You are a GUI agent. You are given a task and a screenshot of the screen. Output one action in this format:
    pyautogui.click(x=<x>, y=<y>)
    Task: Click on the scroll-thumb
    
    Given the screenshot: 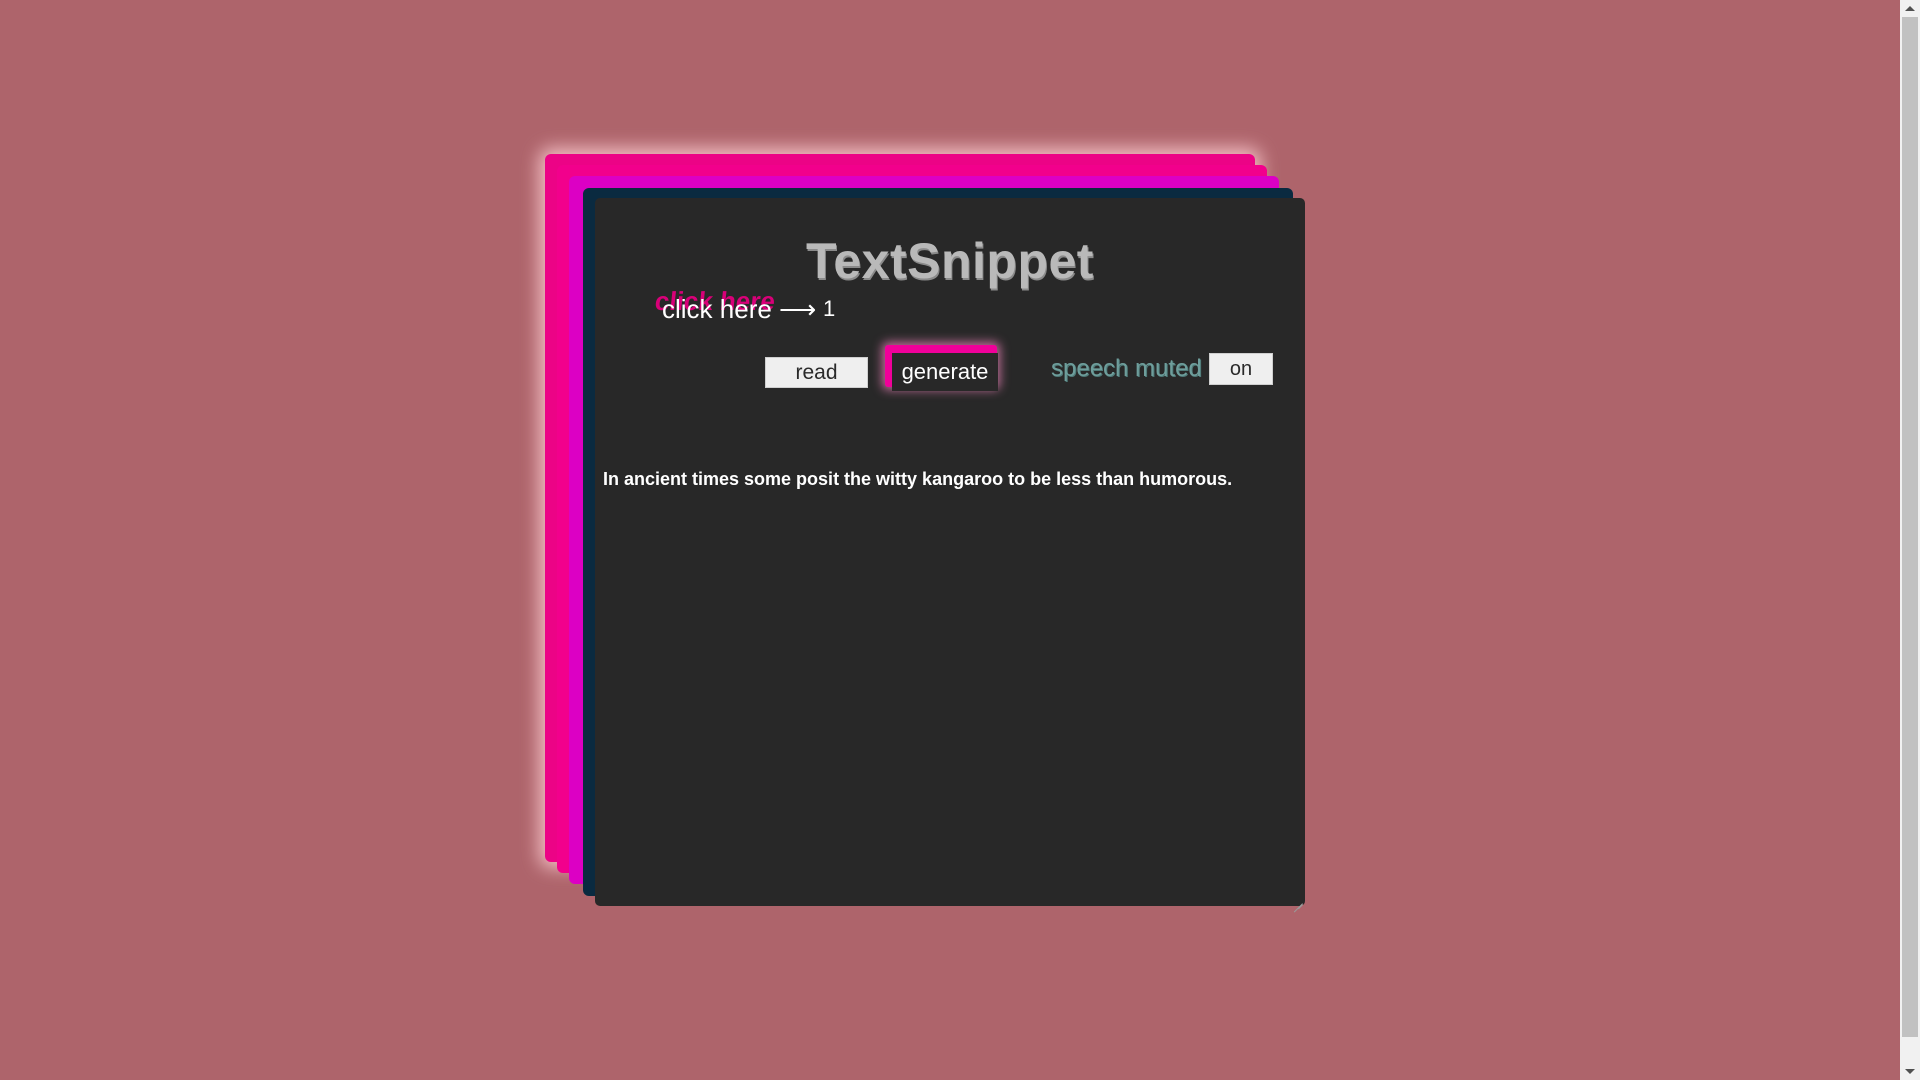 What is the action you would take?
    pyautogui.click(x=1910, y=527)
    